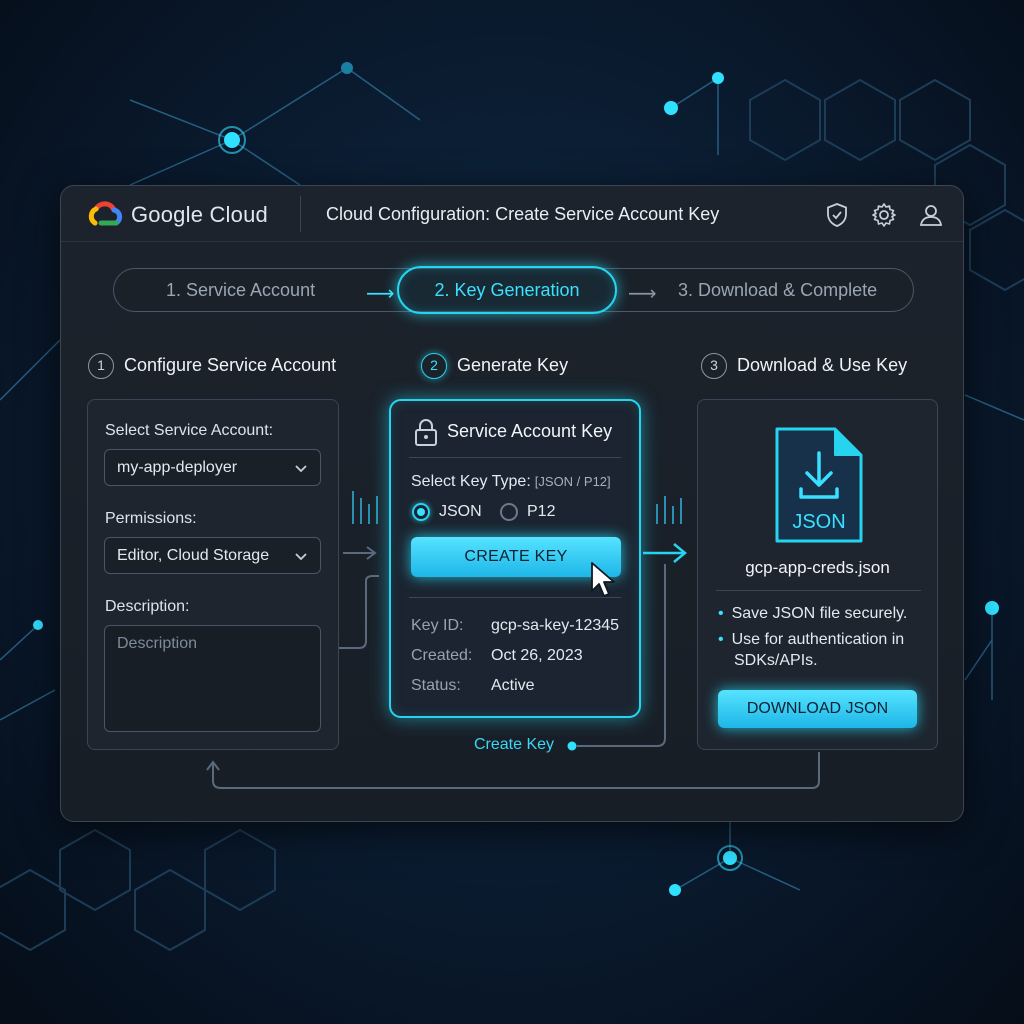  Describe the element at coordinates (509, 512) in the screenshot. I see `radio-p12` at that location.